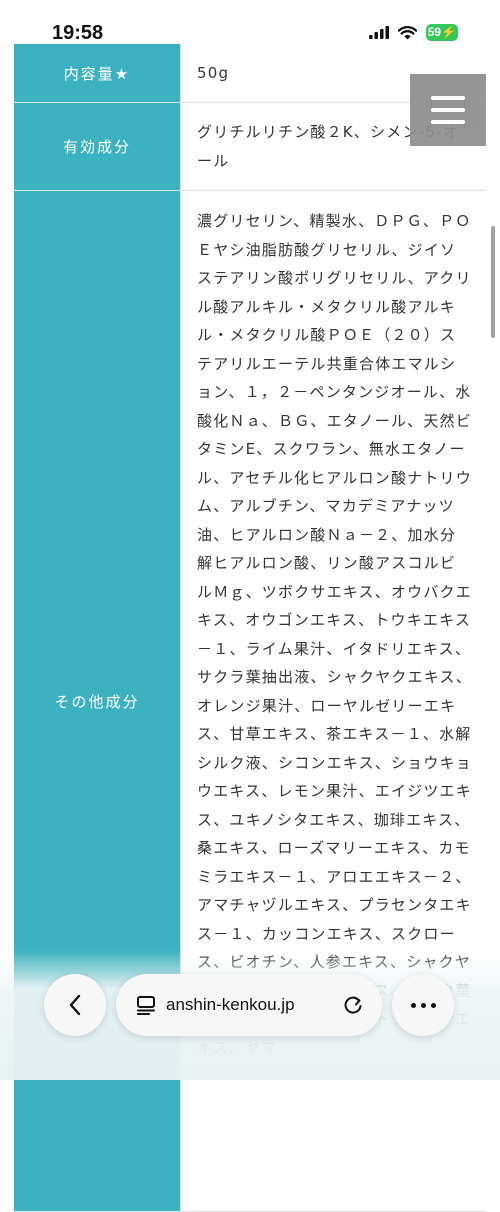 The width and height of the screenshot is (500, 1212). I want to click on battery-charging-icon: 59⚡, so click(441, 32).